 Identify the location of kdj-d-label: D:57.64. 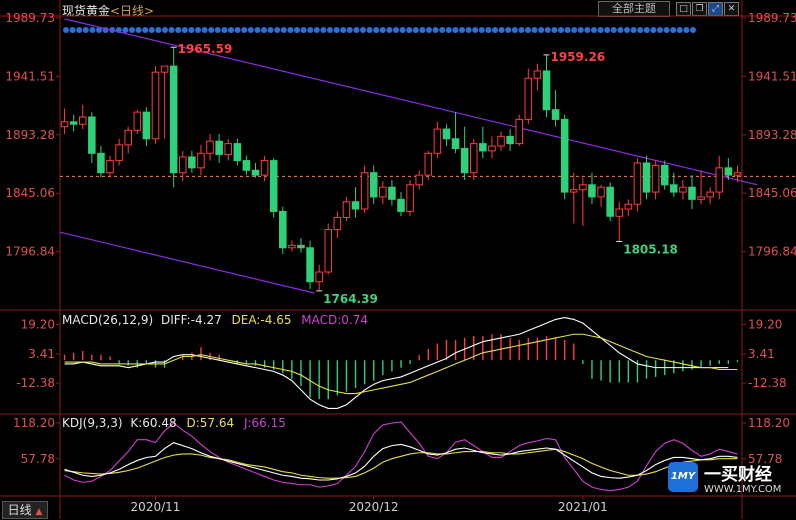
(210, 423).